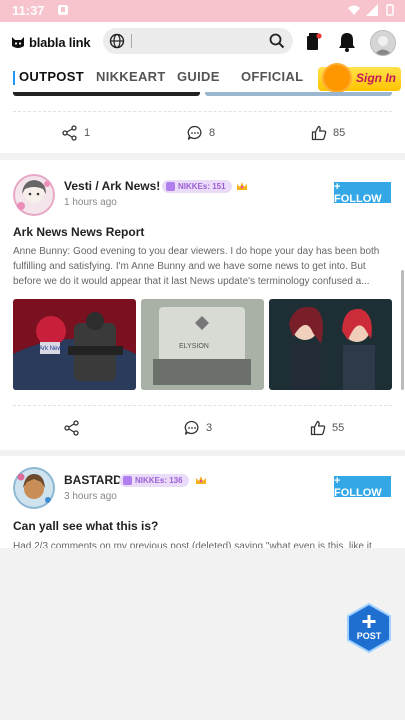 The width and height of the screenshot is (405, 720). I want to click on post-label: POST, so click(369, 636).